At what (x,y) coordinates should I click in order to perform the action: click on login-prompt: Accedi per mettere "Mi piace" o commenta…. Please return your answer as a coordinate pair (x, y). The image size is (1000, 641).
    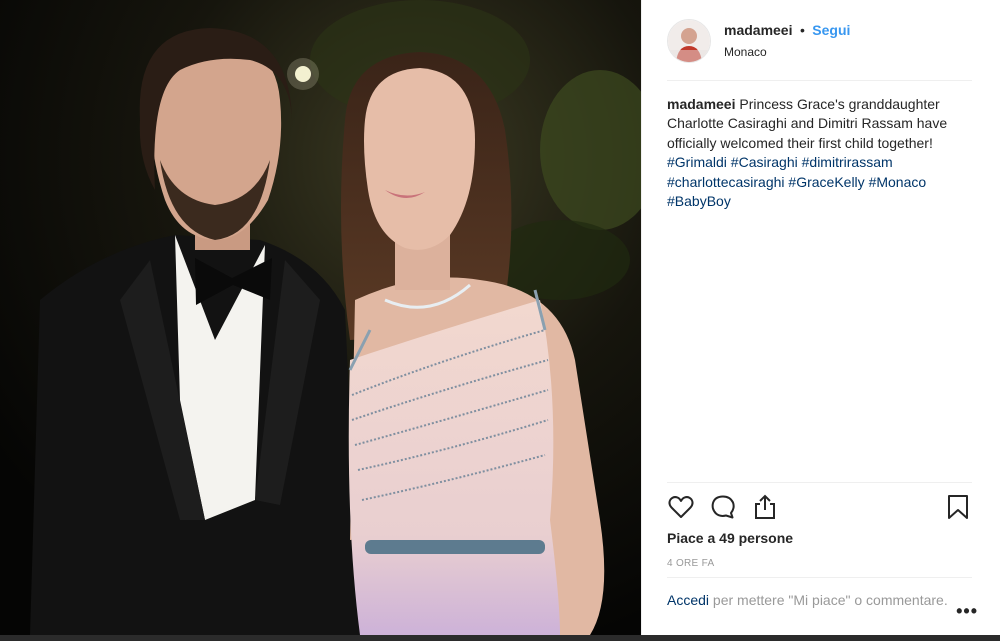
    Looking at the image, I should click on (819, 593).